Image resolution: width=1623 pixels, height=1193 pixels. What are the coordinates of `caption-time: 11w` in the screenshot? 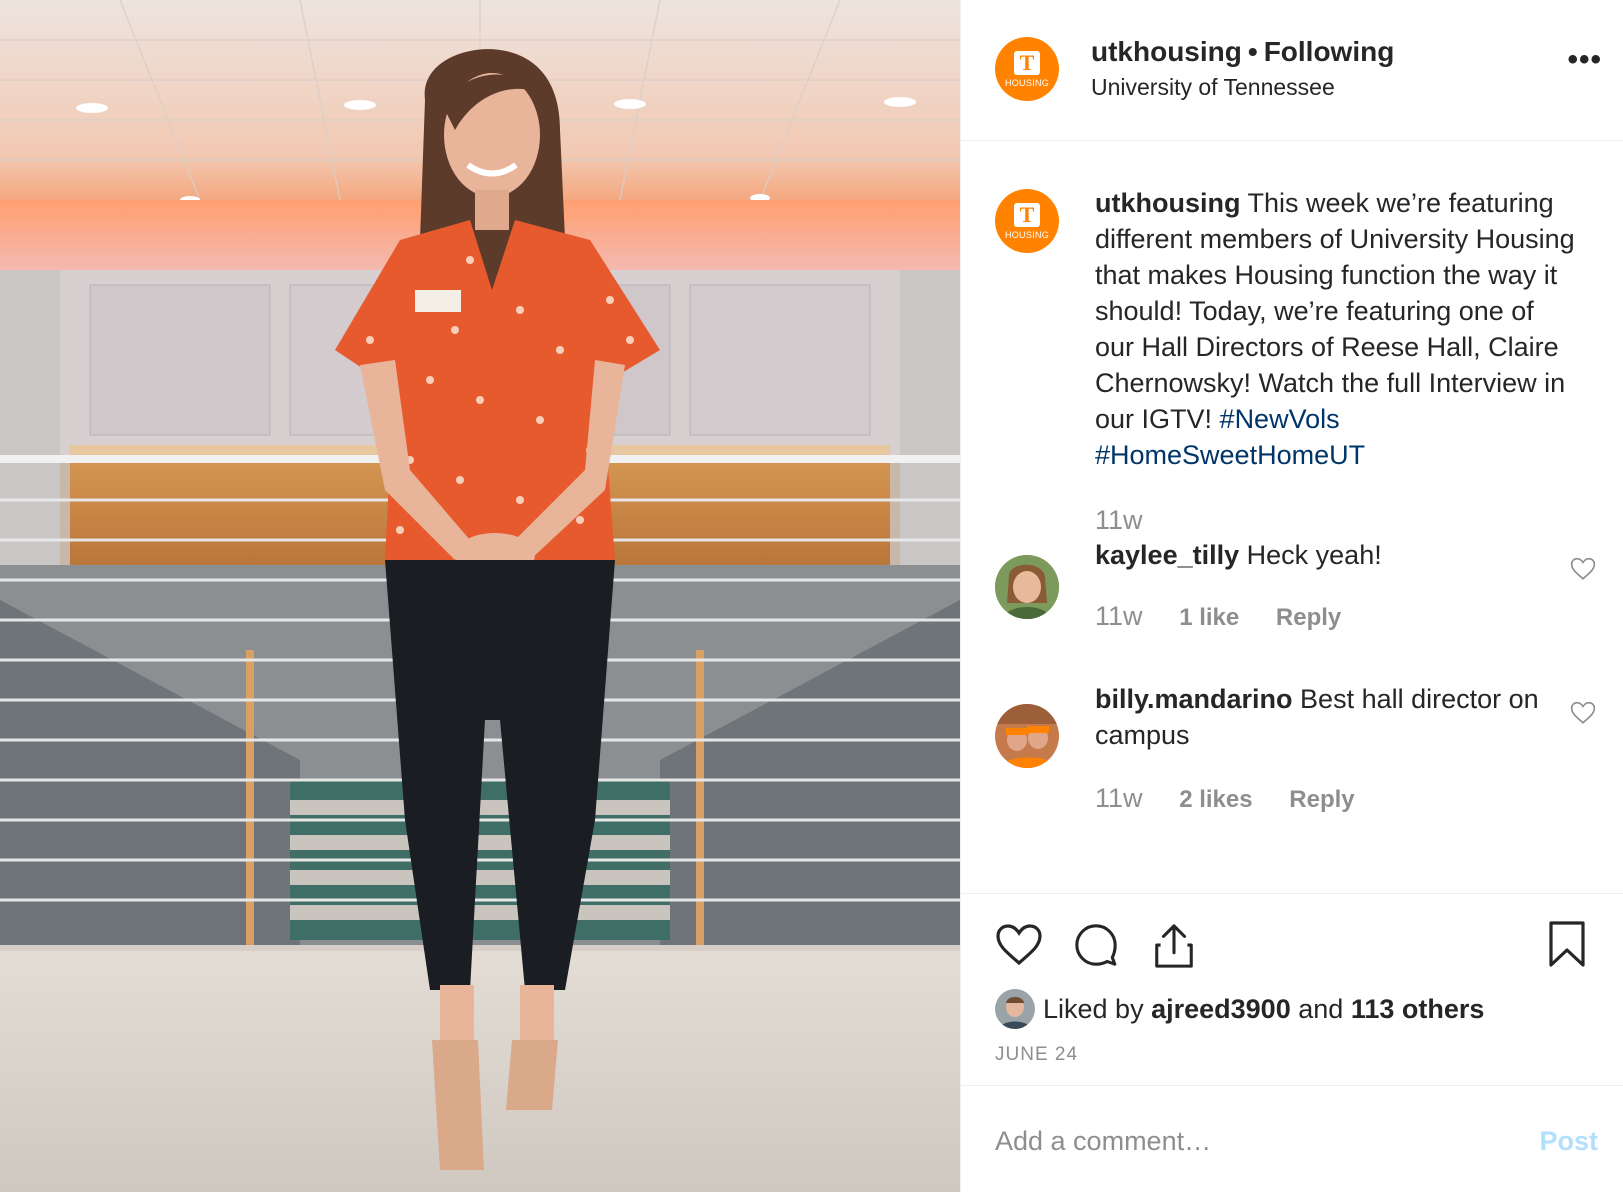 It's located at (1119, 520).